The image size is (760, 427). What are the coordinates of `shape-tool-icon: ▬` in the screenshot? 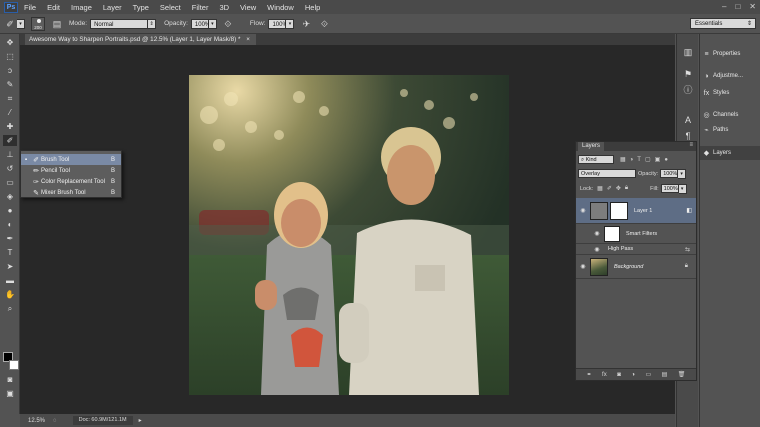 It's located at (10, 280).